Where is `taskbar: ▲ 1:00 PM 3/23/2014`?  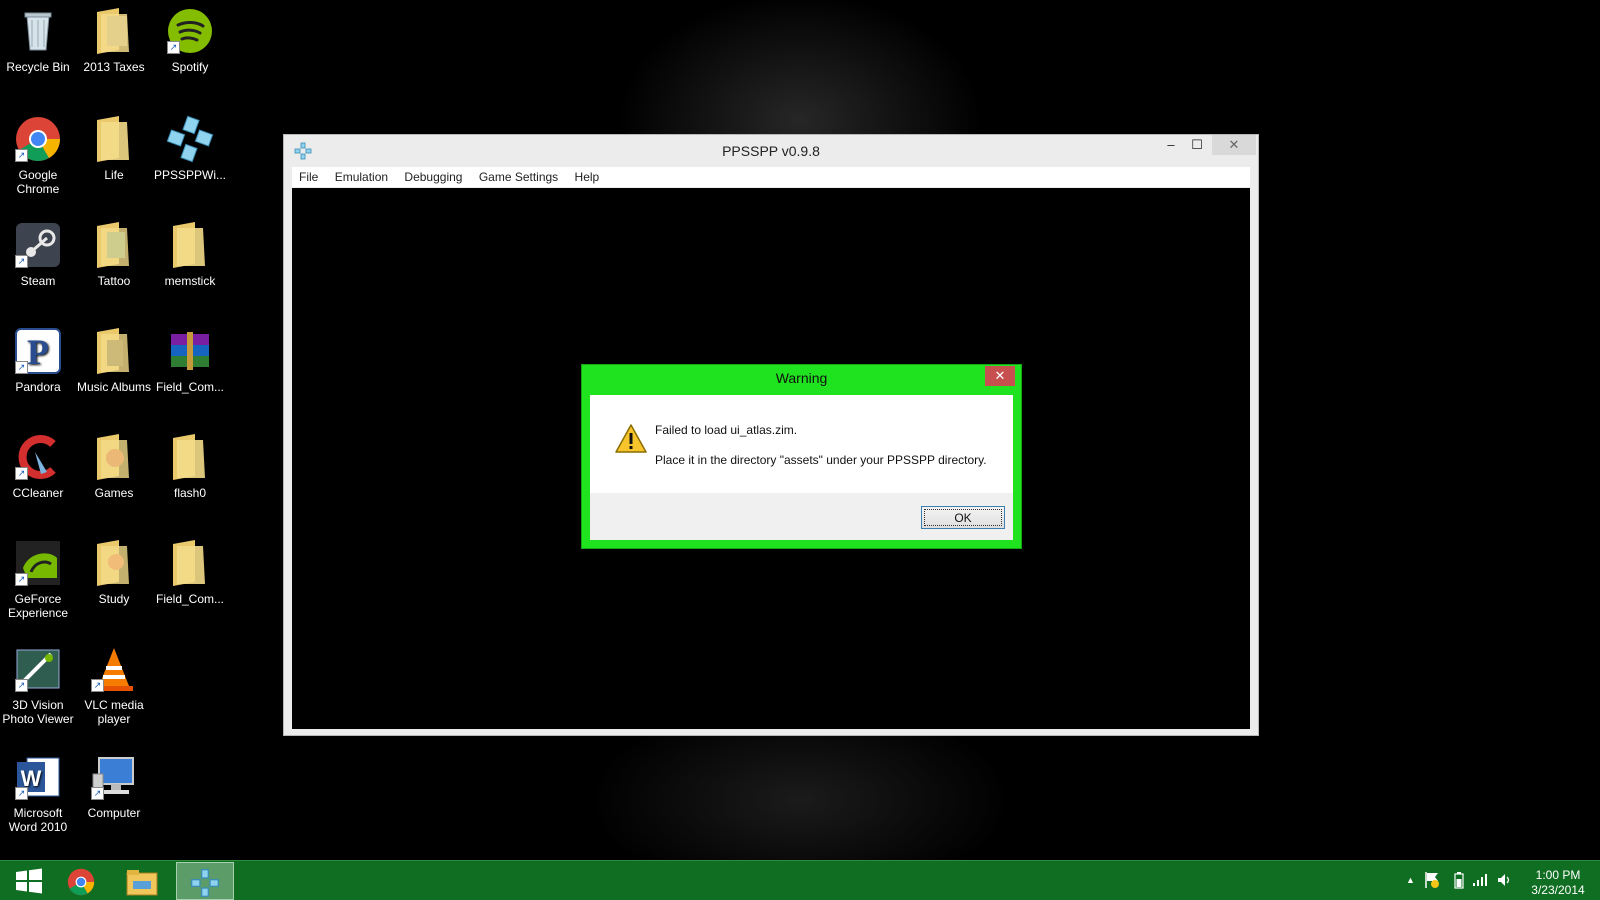 taskbar: ▲ 1:00 PM 3/23/2014 is located at coordinates (800, 880).